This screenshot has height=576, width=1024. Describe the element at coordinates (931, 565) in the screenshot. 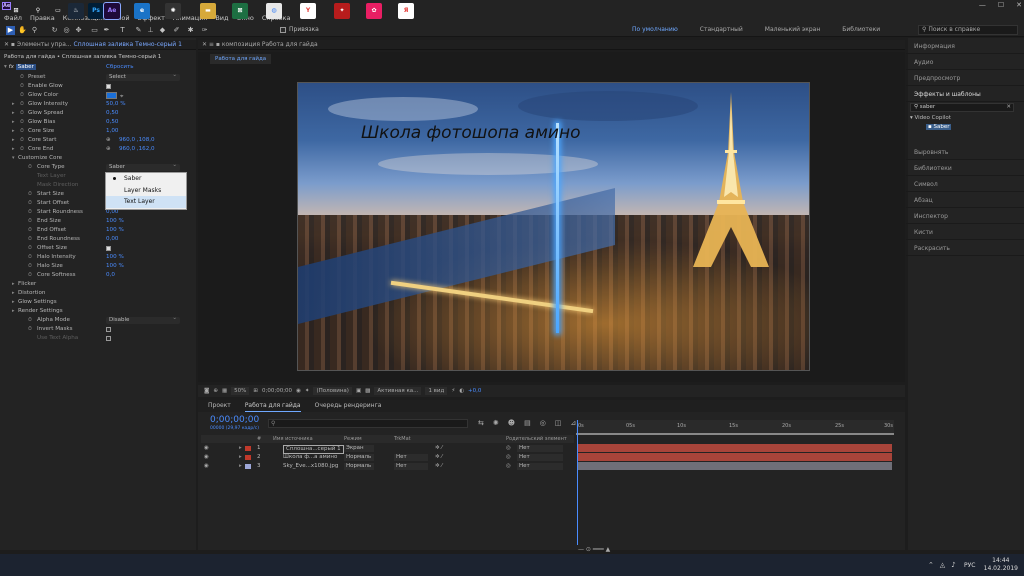

I see `tray-chevron-icon: ⌃` at that location.